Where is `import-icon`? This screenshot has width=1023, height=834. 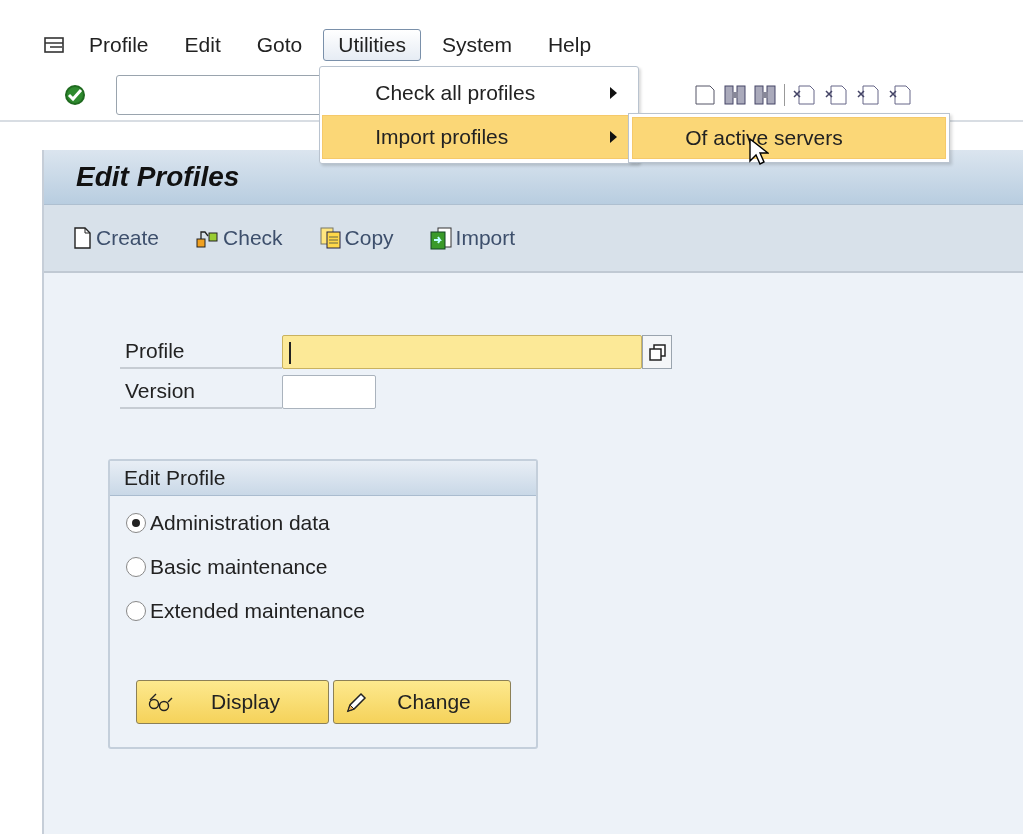 import-icon is located at coordinates (440, 238).